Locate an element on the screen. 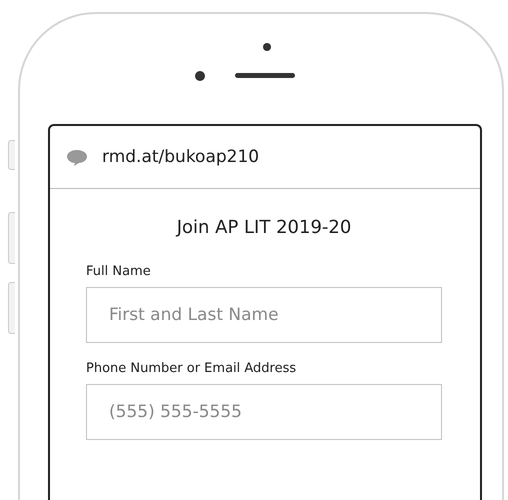 The image size is (508, 500). sensor-dot is located at coordinates (267, 47).